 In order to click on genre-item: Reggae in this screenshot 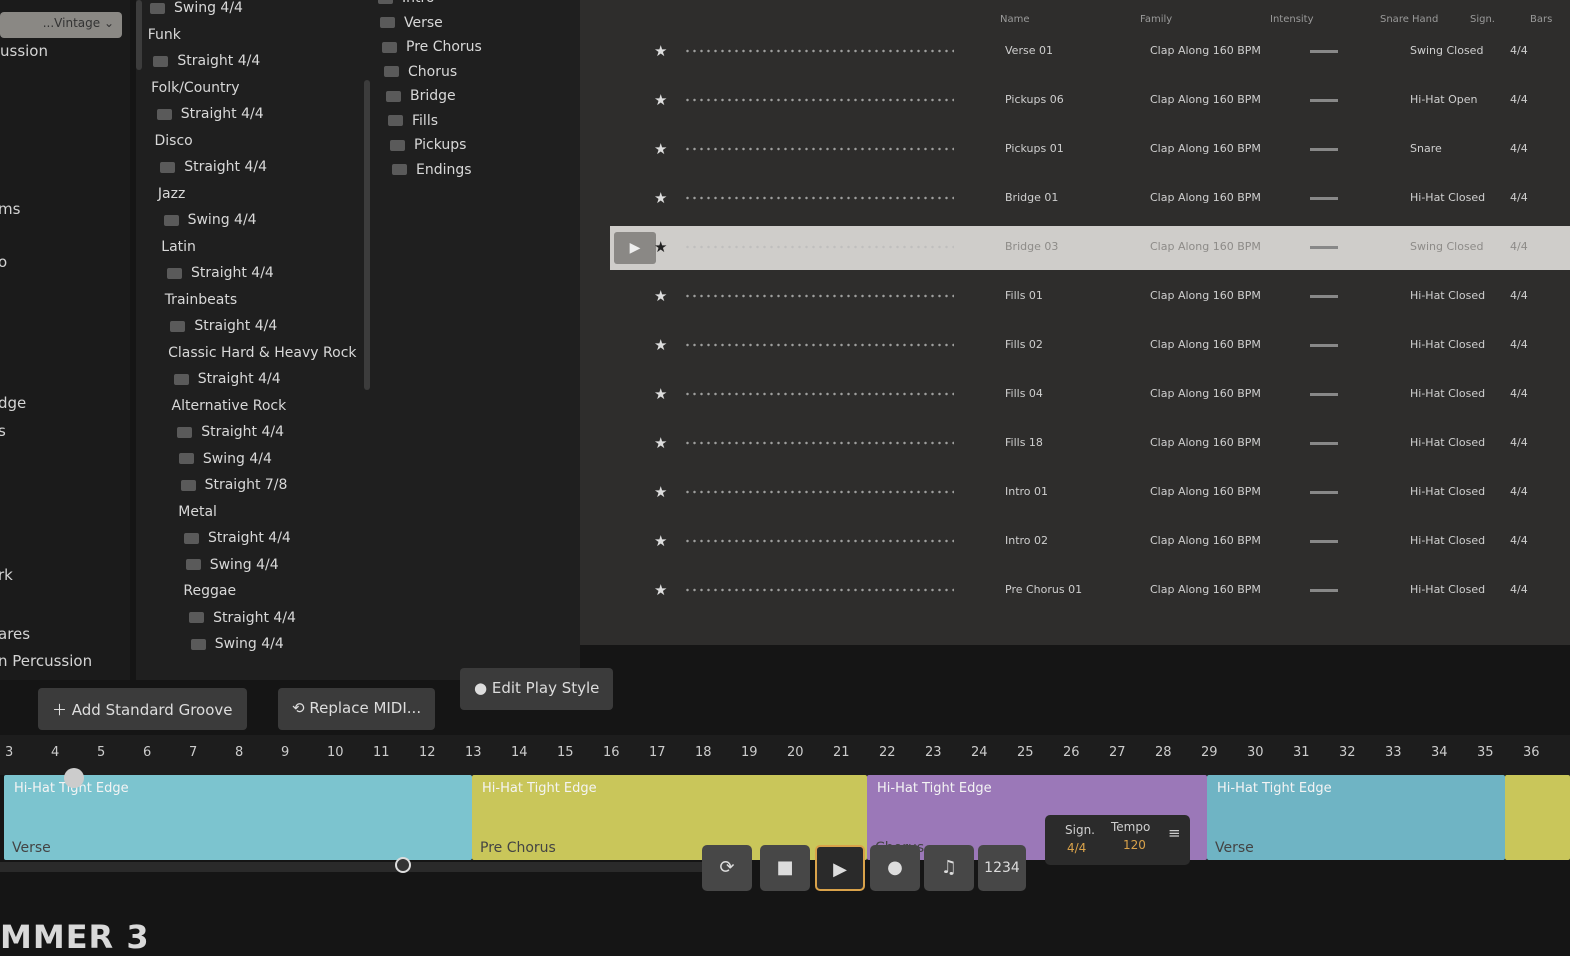, I will do `click(209, 591)`.